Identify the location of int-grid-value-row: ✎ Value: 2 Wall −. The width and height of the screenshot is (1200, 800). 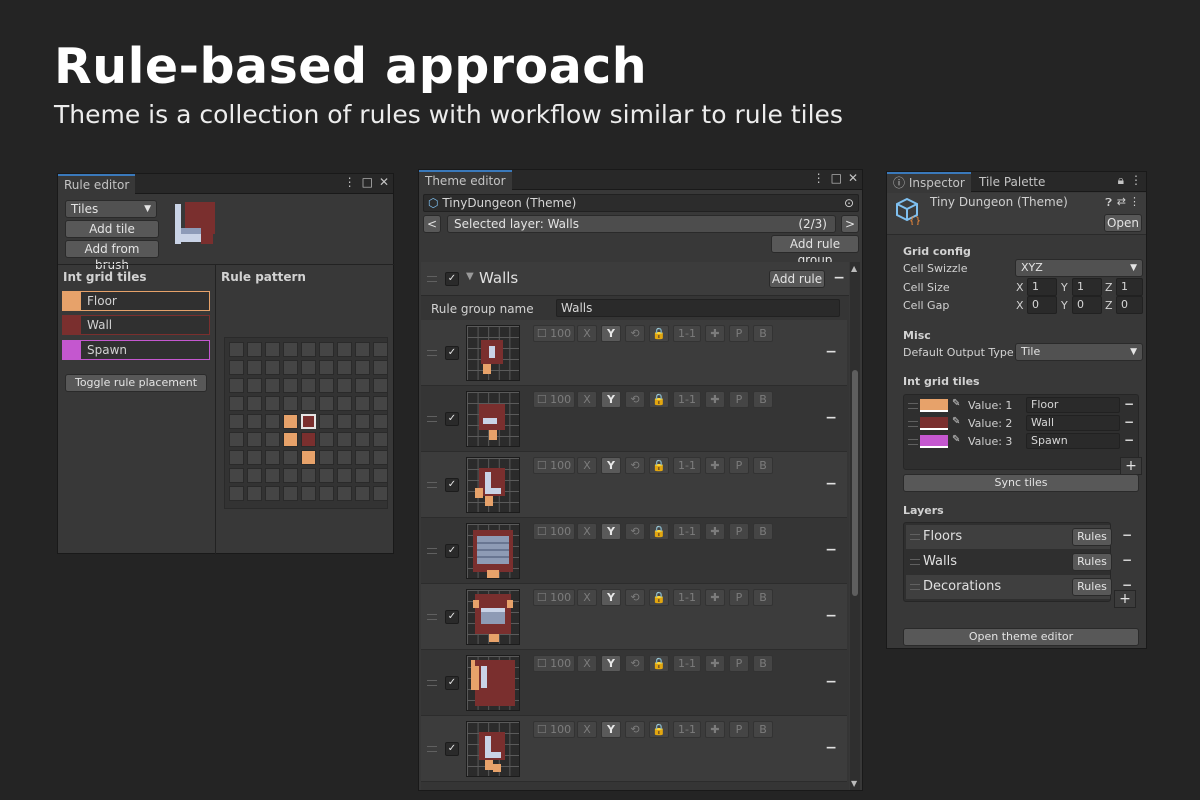
(1021, 424).